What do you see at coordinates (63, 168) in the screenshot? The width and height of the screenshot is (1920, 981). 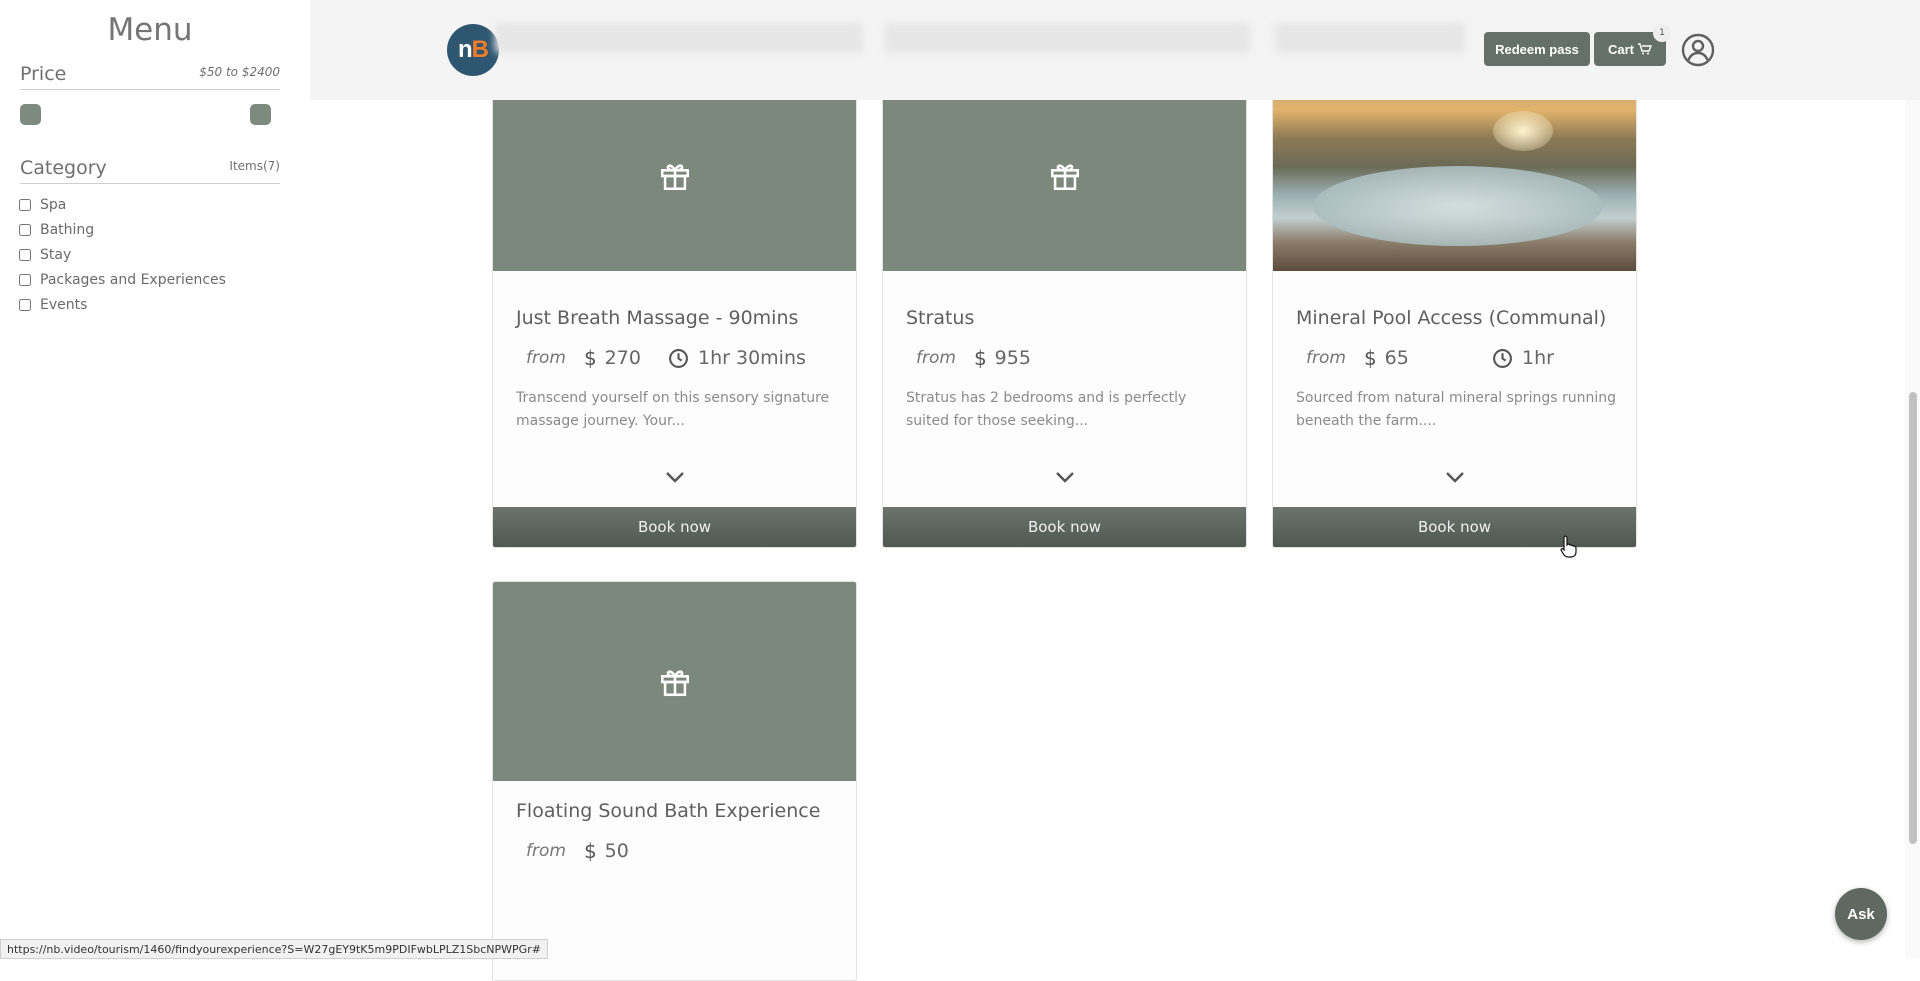 I see `category-label: Category` at bounding box center [63, 168].